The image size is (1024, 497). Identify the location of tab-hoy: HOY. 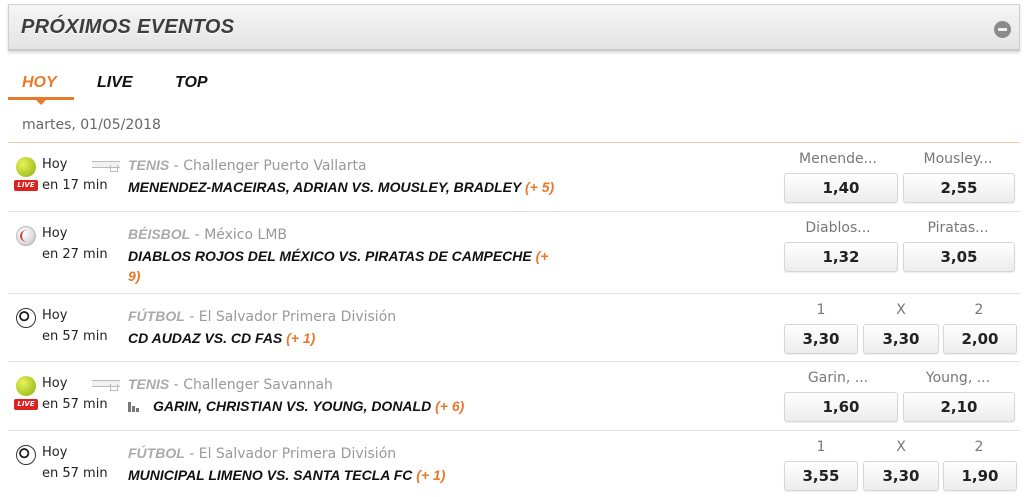
(39, 83).